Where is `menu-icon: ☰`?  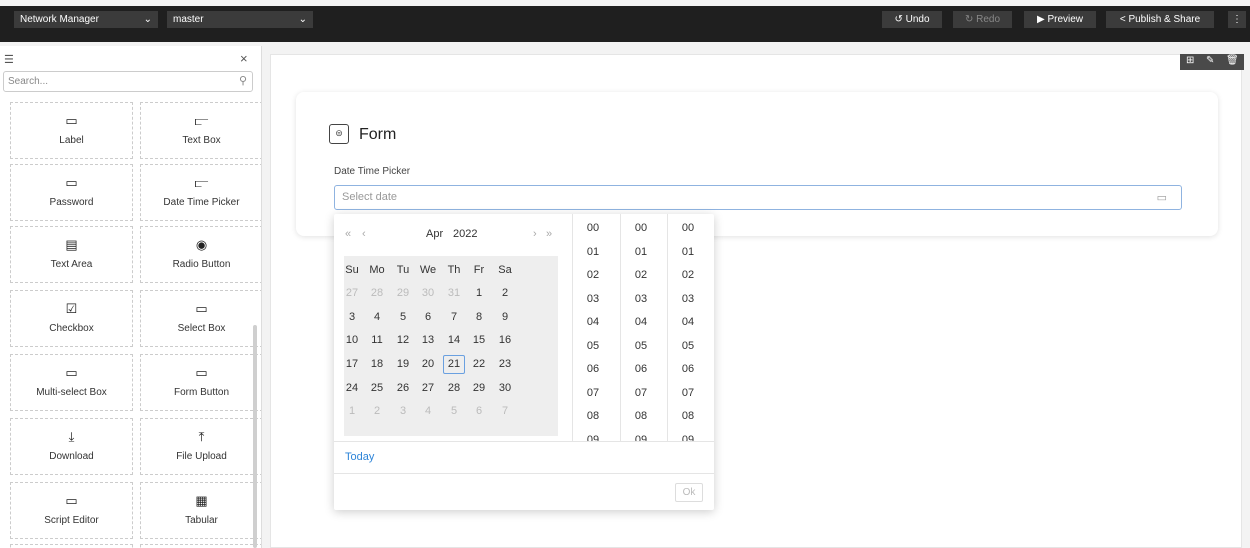 menu-icon: ☰ is located at coordinates (9, 59).